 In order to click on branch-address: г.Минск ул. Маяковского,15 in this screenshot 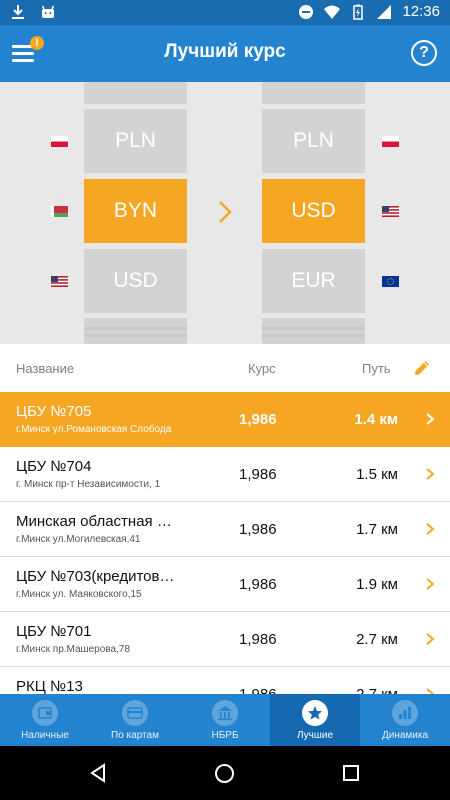, I will do `click(79, 594)`.